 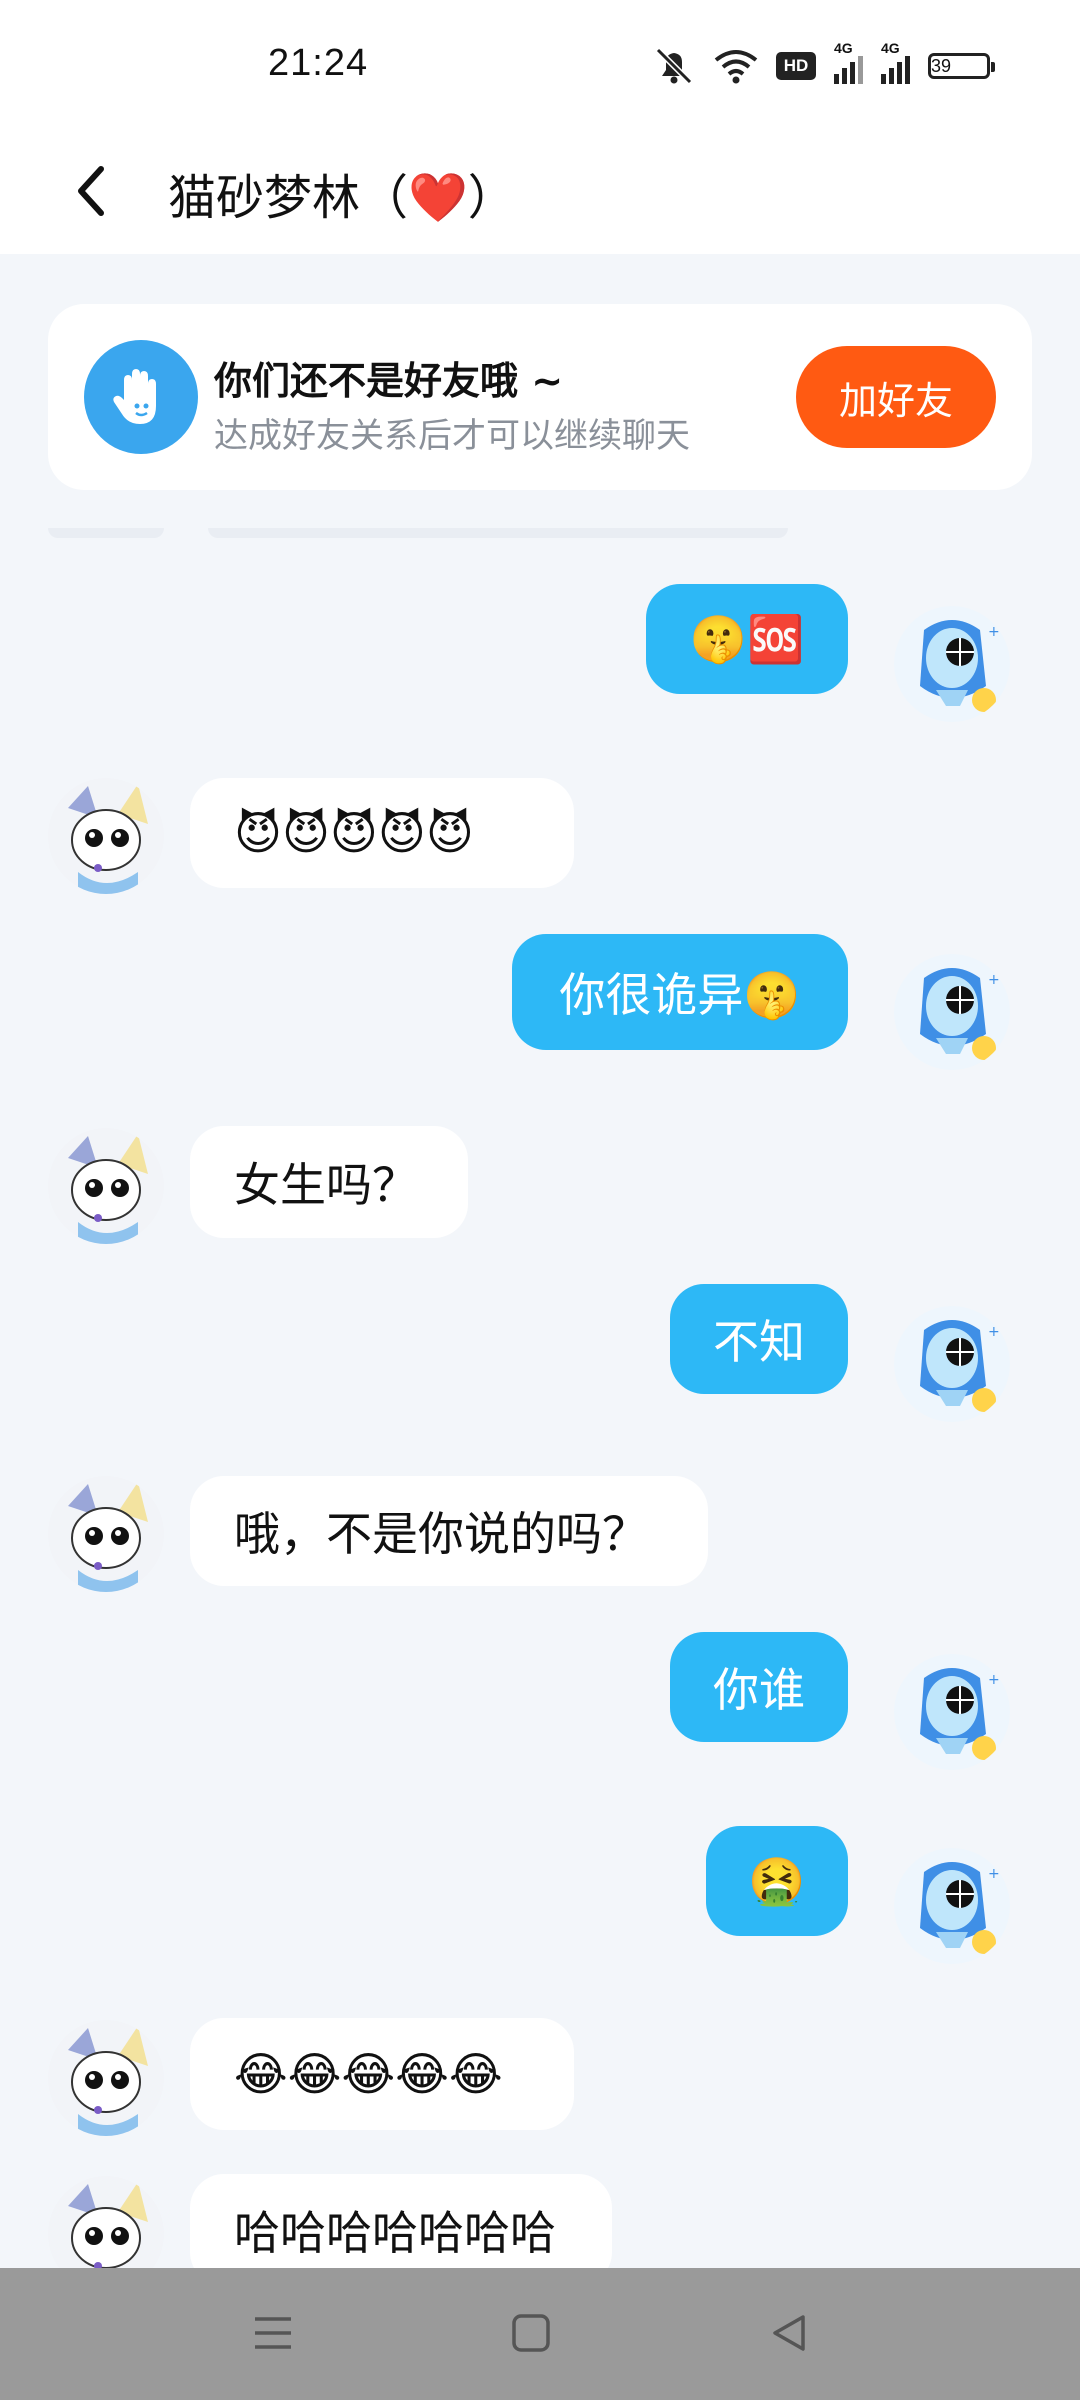 I want to click on title-suffix: ）, so click(x=491, y=198).